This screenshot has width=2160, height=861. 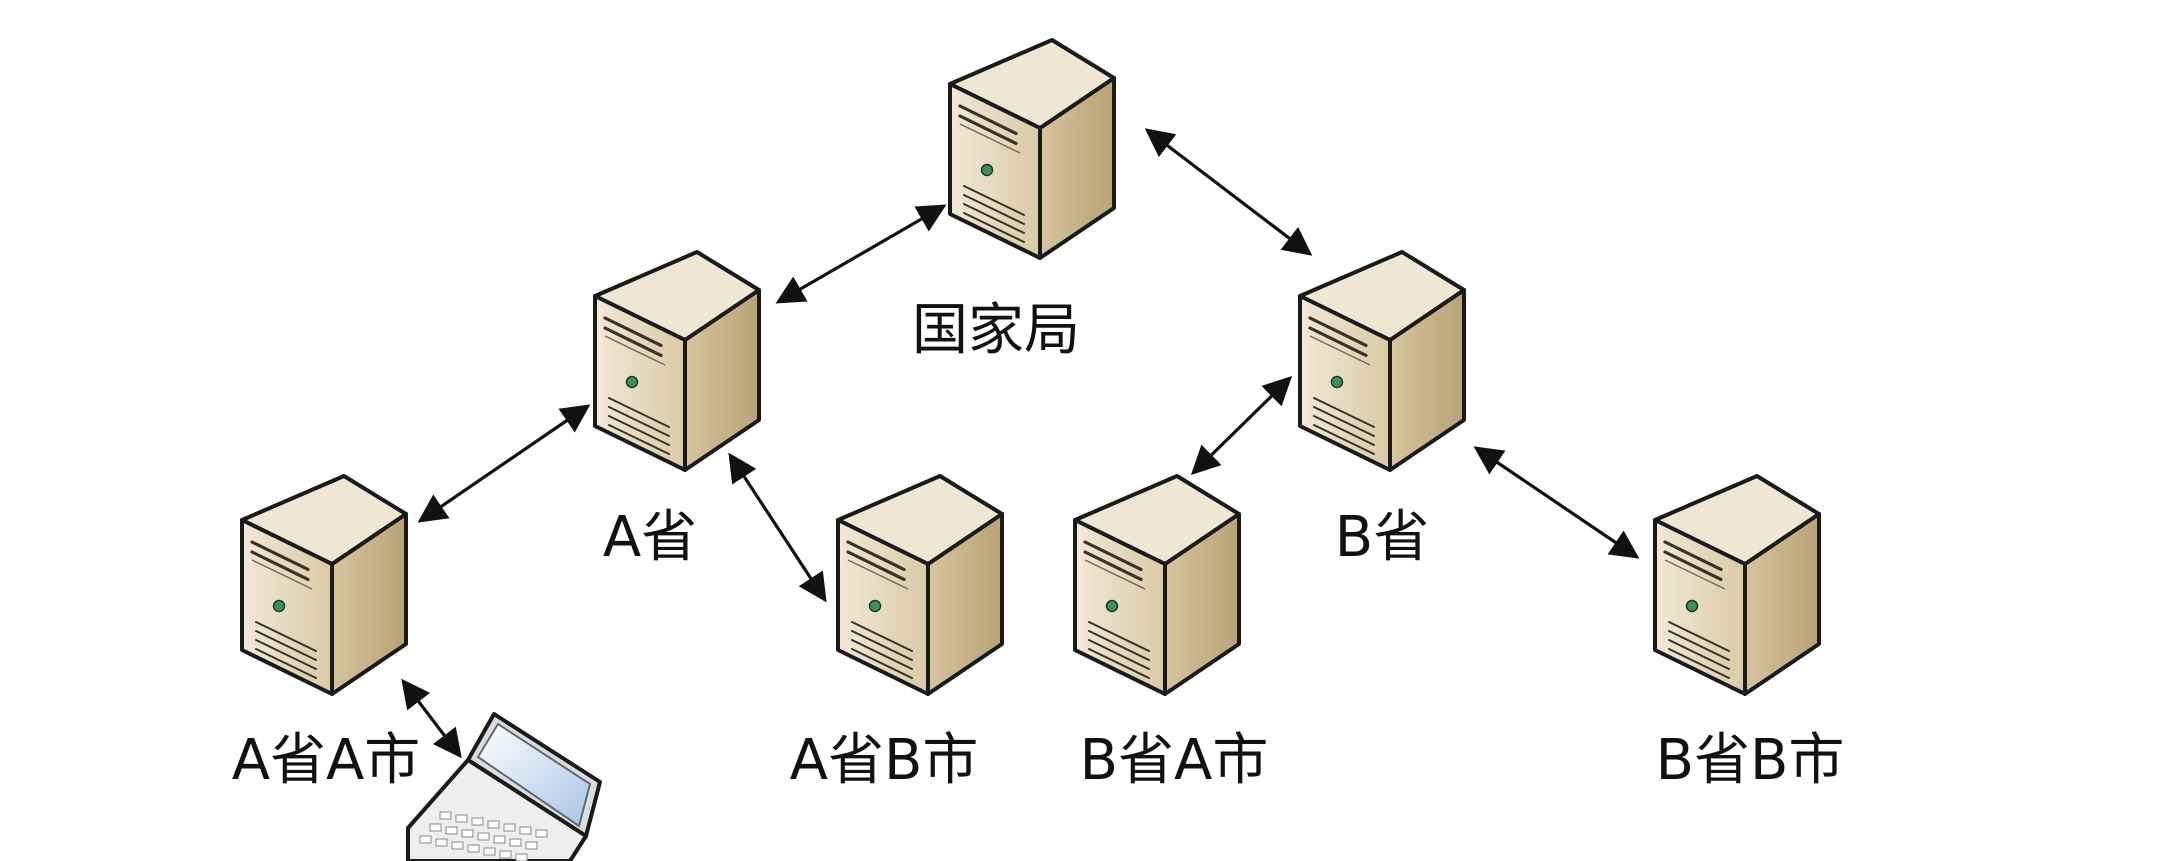 I want to click on node-label-prov-a-city-a: A省A市, so click(x=326, y=760).